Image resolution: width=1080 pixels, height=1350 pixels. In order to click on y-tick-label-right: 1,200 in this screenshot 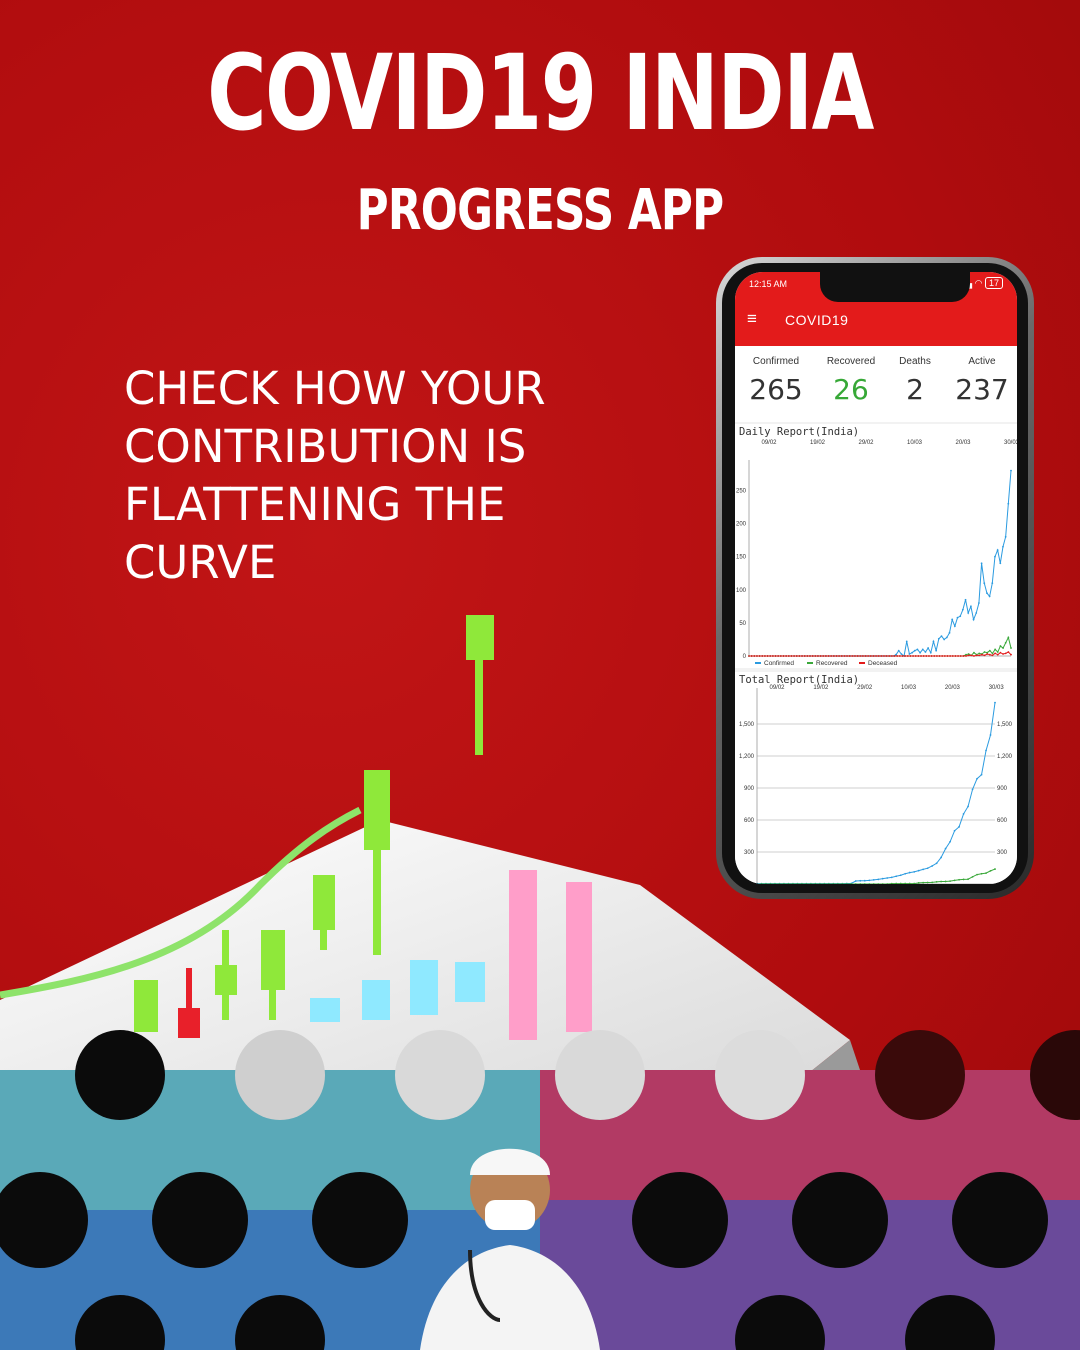, I will do `click(1005, 757)`.